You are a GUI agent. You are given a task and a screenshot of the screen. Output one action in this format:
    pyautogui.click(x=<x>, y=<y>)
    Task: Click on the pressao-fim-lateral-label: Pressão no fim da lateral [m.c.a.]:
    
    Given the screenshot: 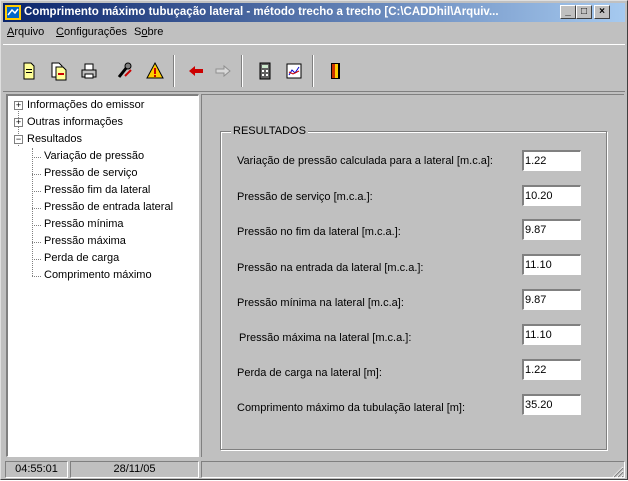 What is the action you would take?
    pyautogui.click(x=319, y=232)
    